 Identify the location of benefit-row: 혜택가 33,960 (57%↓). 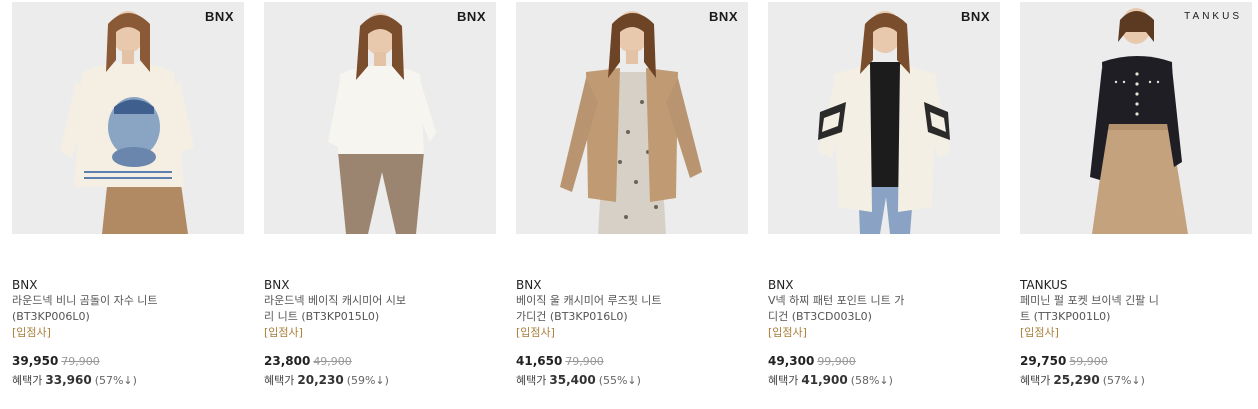
(128, 380).